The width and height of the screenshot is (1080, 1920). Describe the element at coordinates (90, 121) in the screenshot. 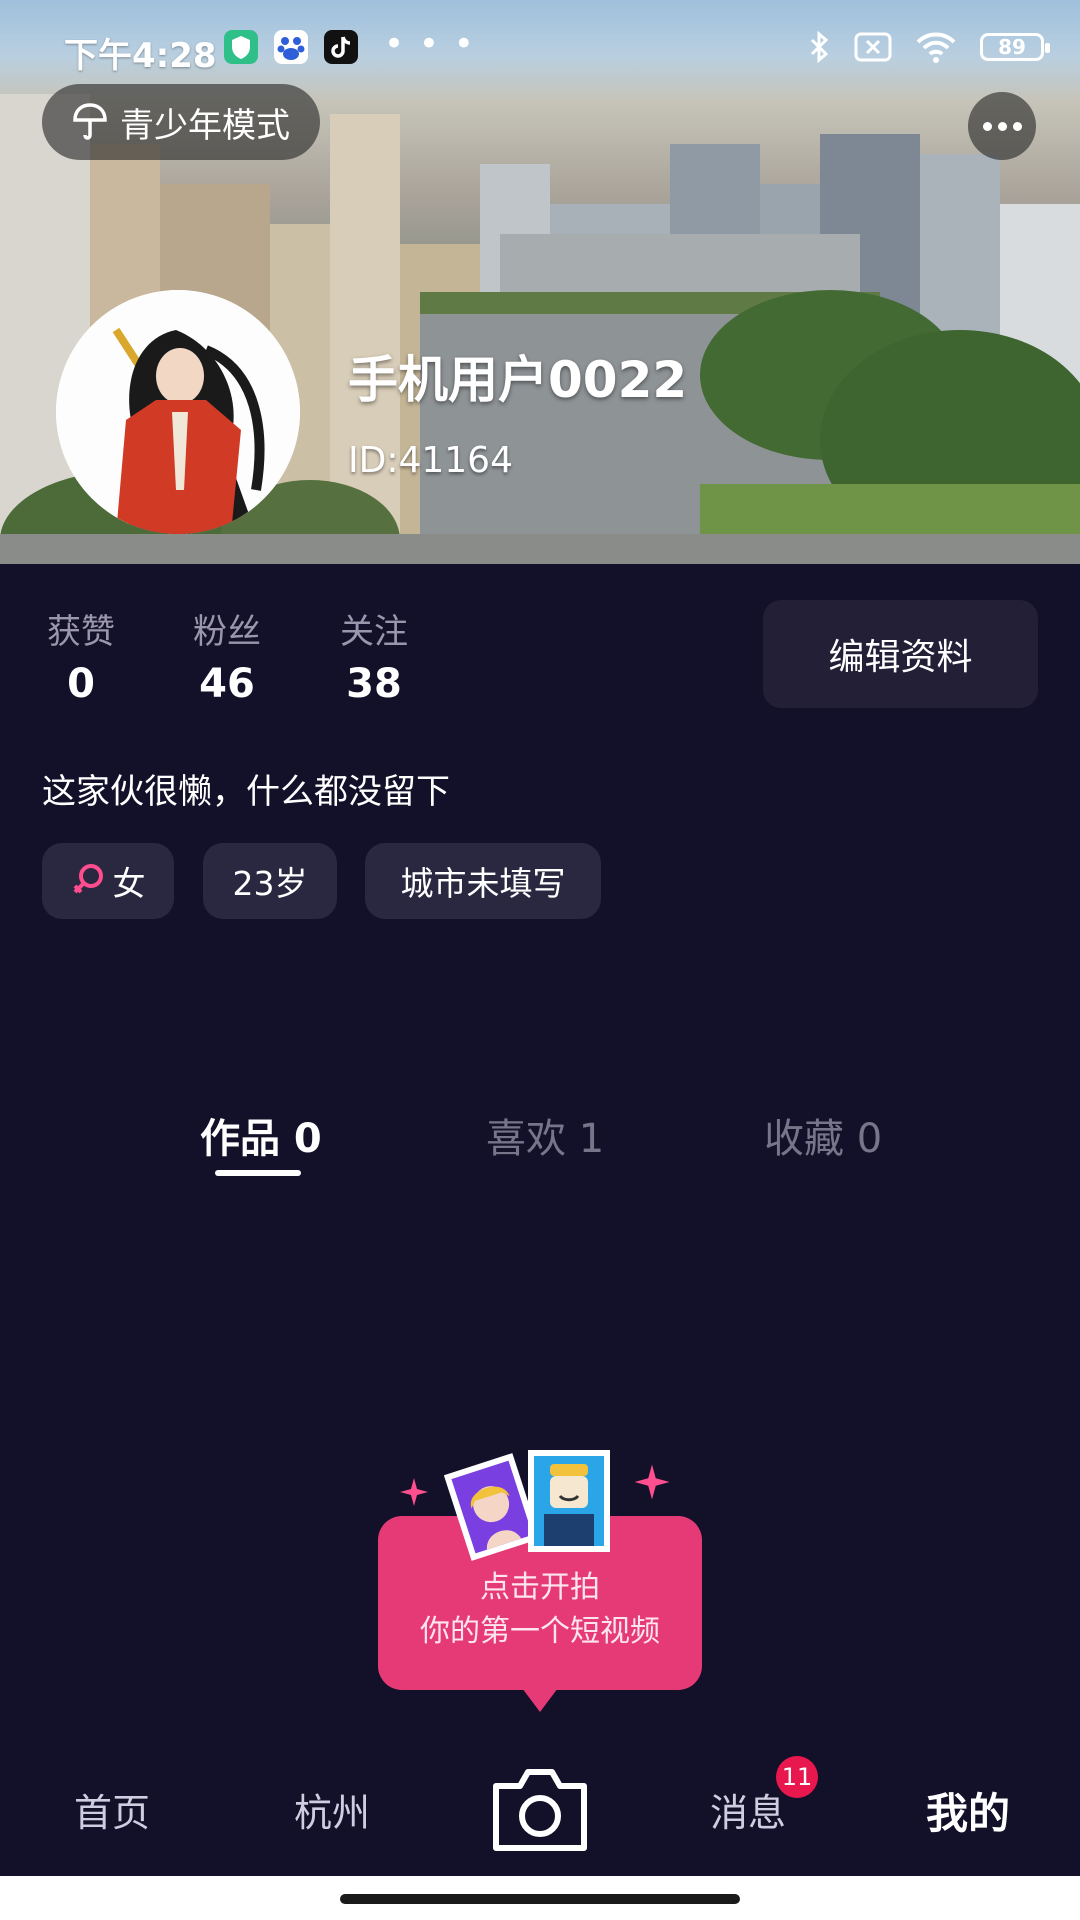

I see `umbrella-icon` at that location.